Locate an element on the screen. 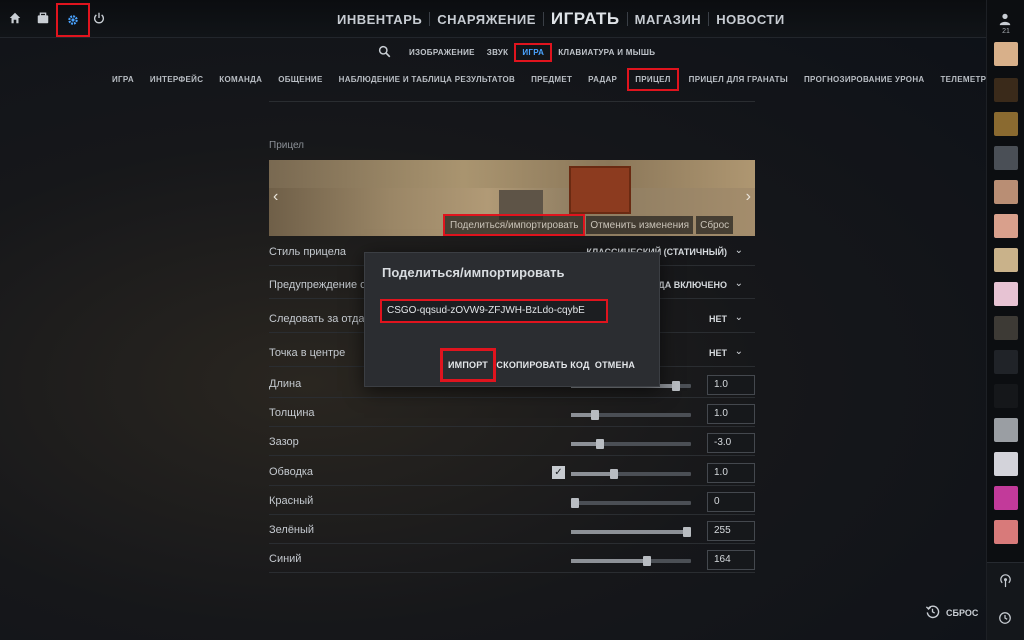 The height and width of the screenshot is (640, 1024). preview-prev-arrow-icon: ‹ is located at coordinates (275, 197).